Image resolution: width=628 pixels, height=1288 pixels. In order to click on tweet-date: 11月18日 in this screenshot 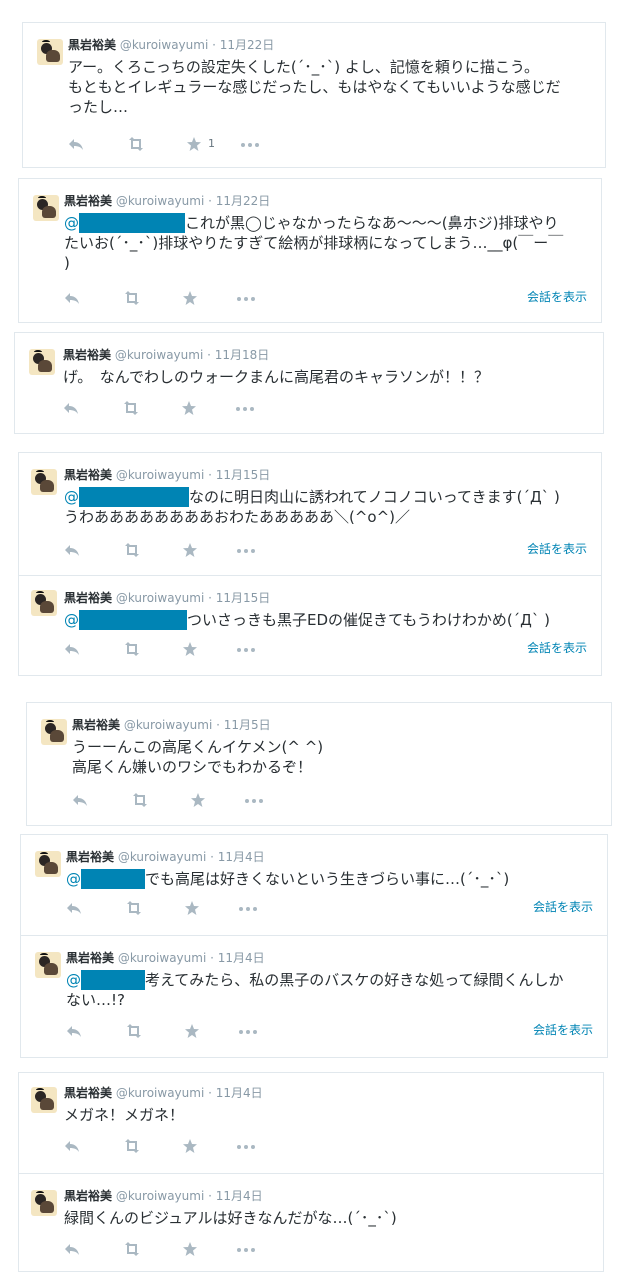, I will do `click(242, 355)`.